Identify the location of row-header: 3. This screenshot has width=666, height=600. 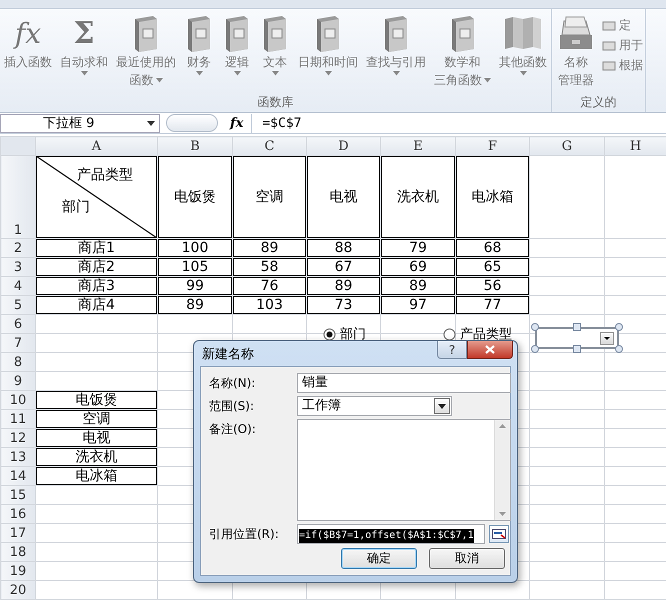
(18, 267).